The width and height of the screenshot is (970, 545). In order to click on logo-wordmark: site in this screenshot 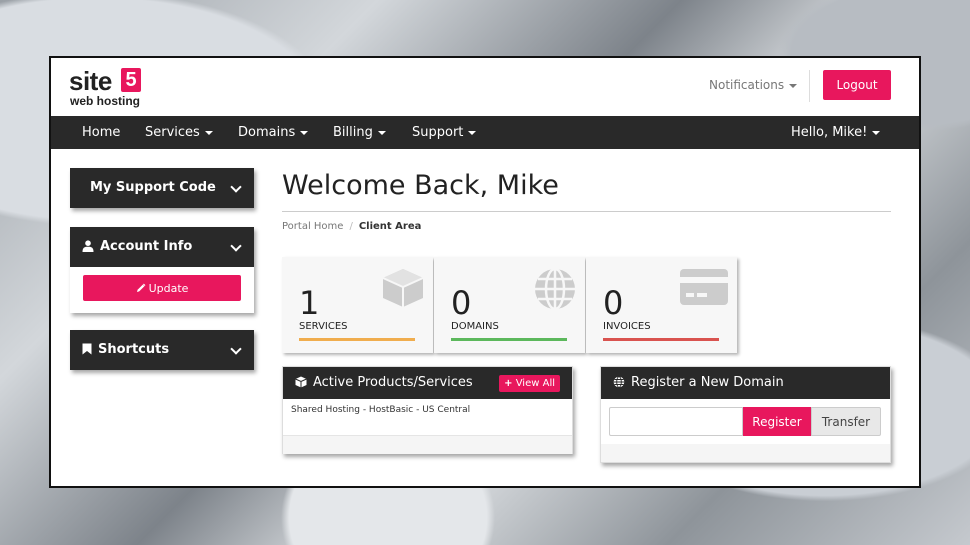, I will do `click(90, 81)`.